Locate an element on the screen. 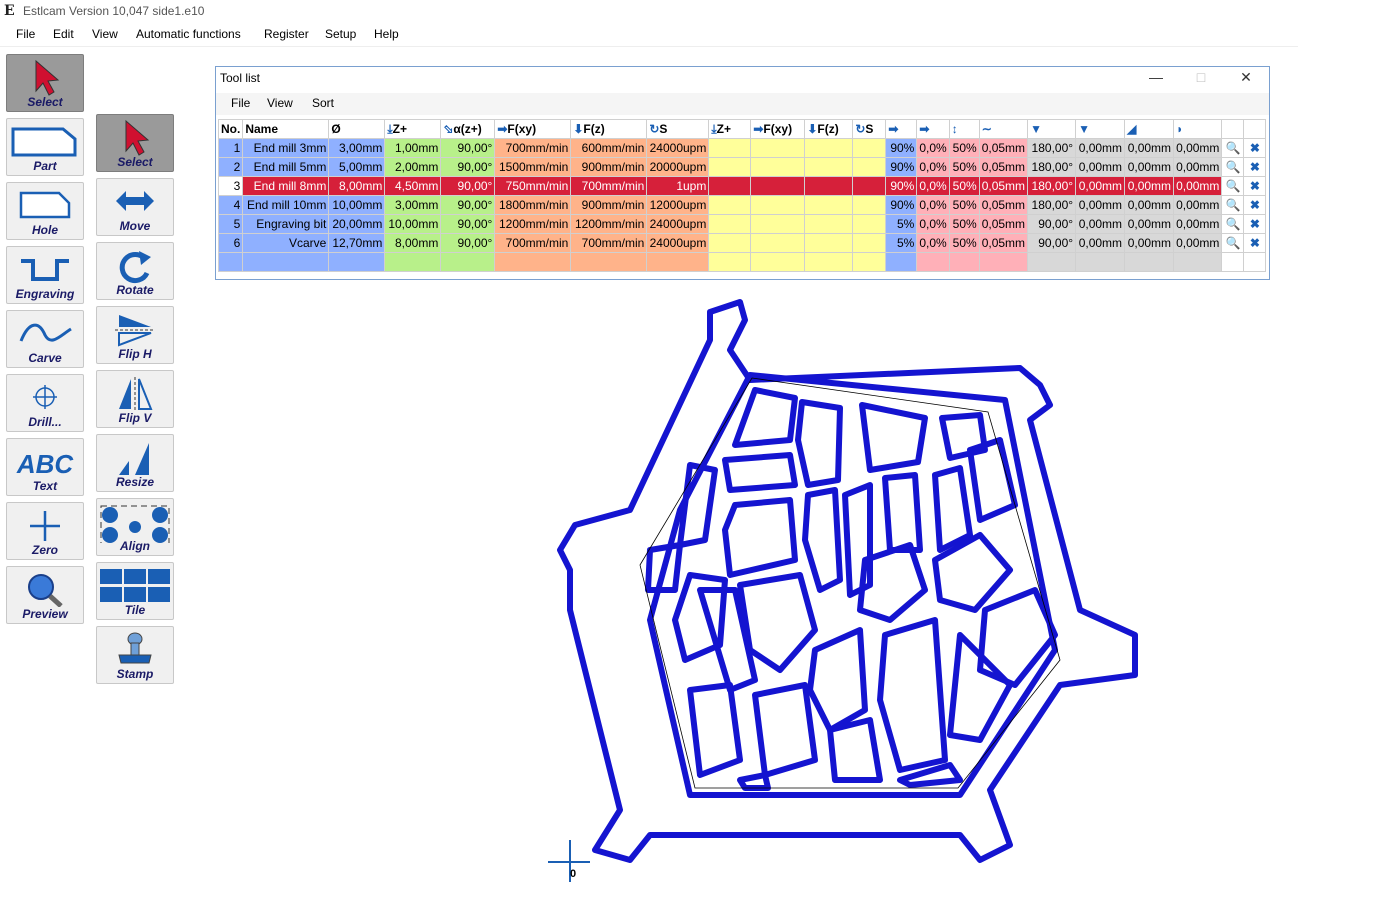  cell-ramp is located at coordinates (1003, 262).